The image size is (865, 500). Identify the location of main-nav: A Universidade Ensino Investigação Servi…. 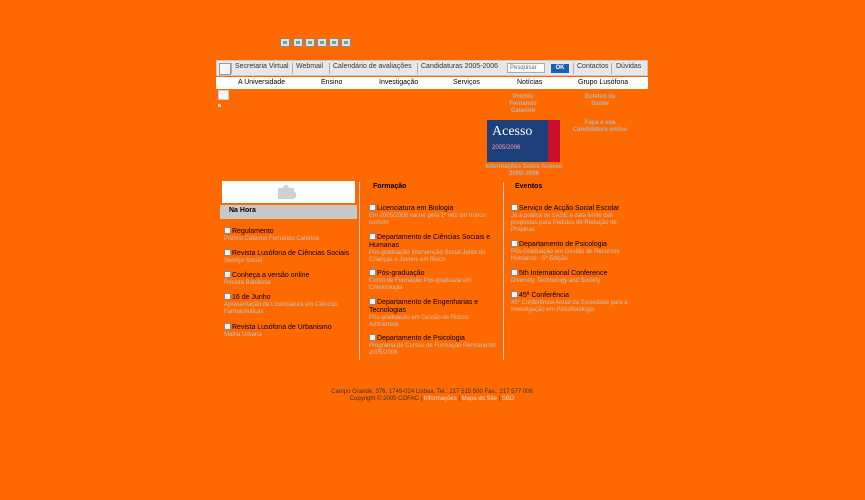
(432, 83).